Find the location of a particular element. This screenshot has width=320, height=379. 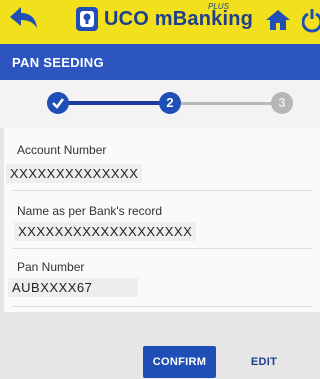

home-icon is located at coordinates (278, 20).